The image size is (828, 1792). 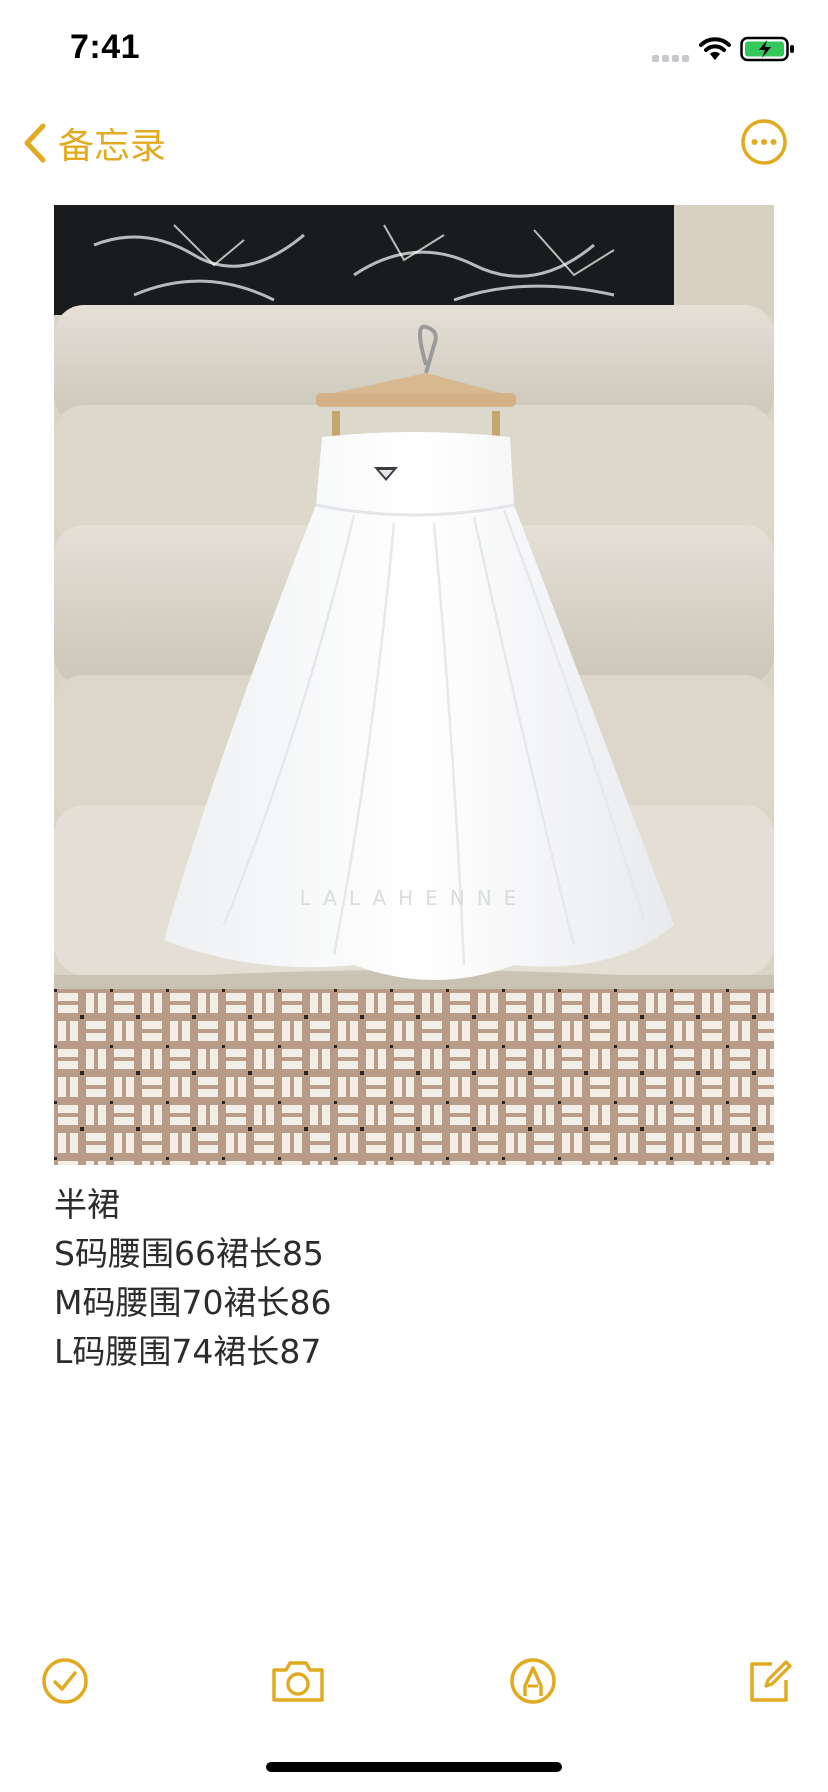 I want to click on status-bar: 7:41, so click(x=414, y=50).